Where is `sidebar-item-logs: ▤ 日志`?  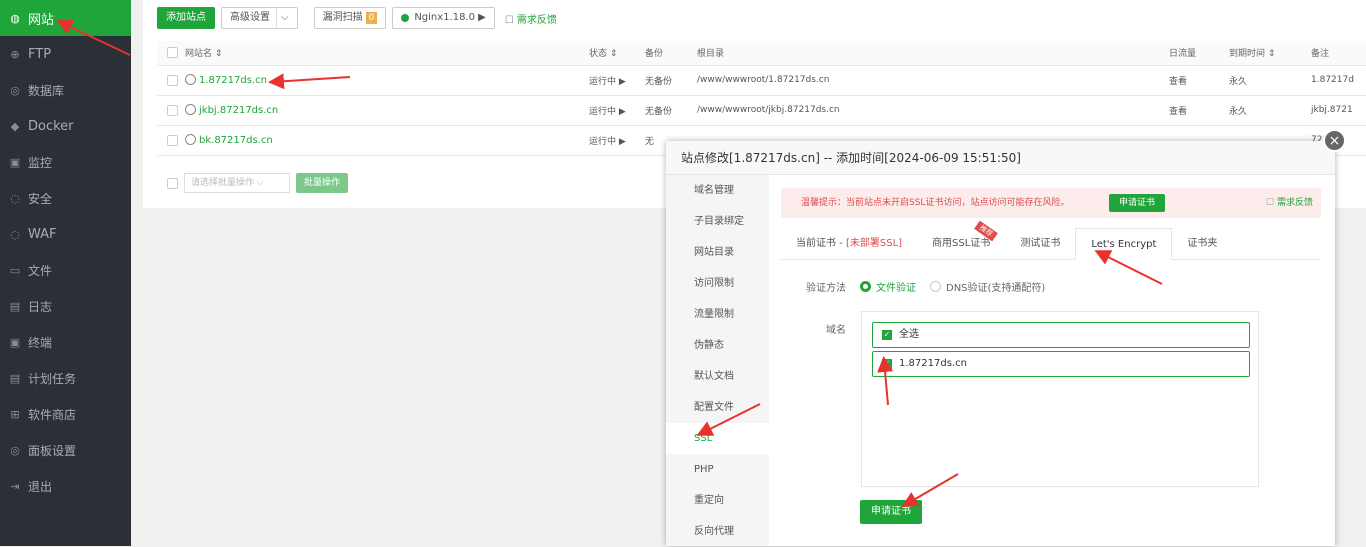
sidebar-item-logs: ▤ 日志 is located at coordinates (65, 306).